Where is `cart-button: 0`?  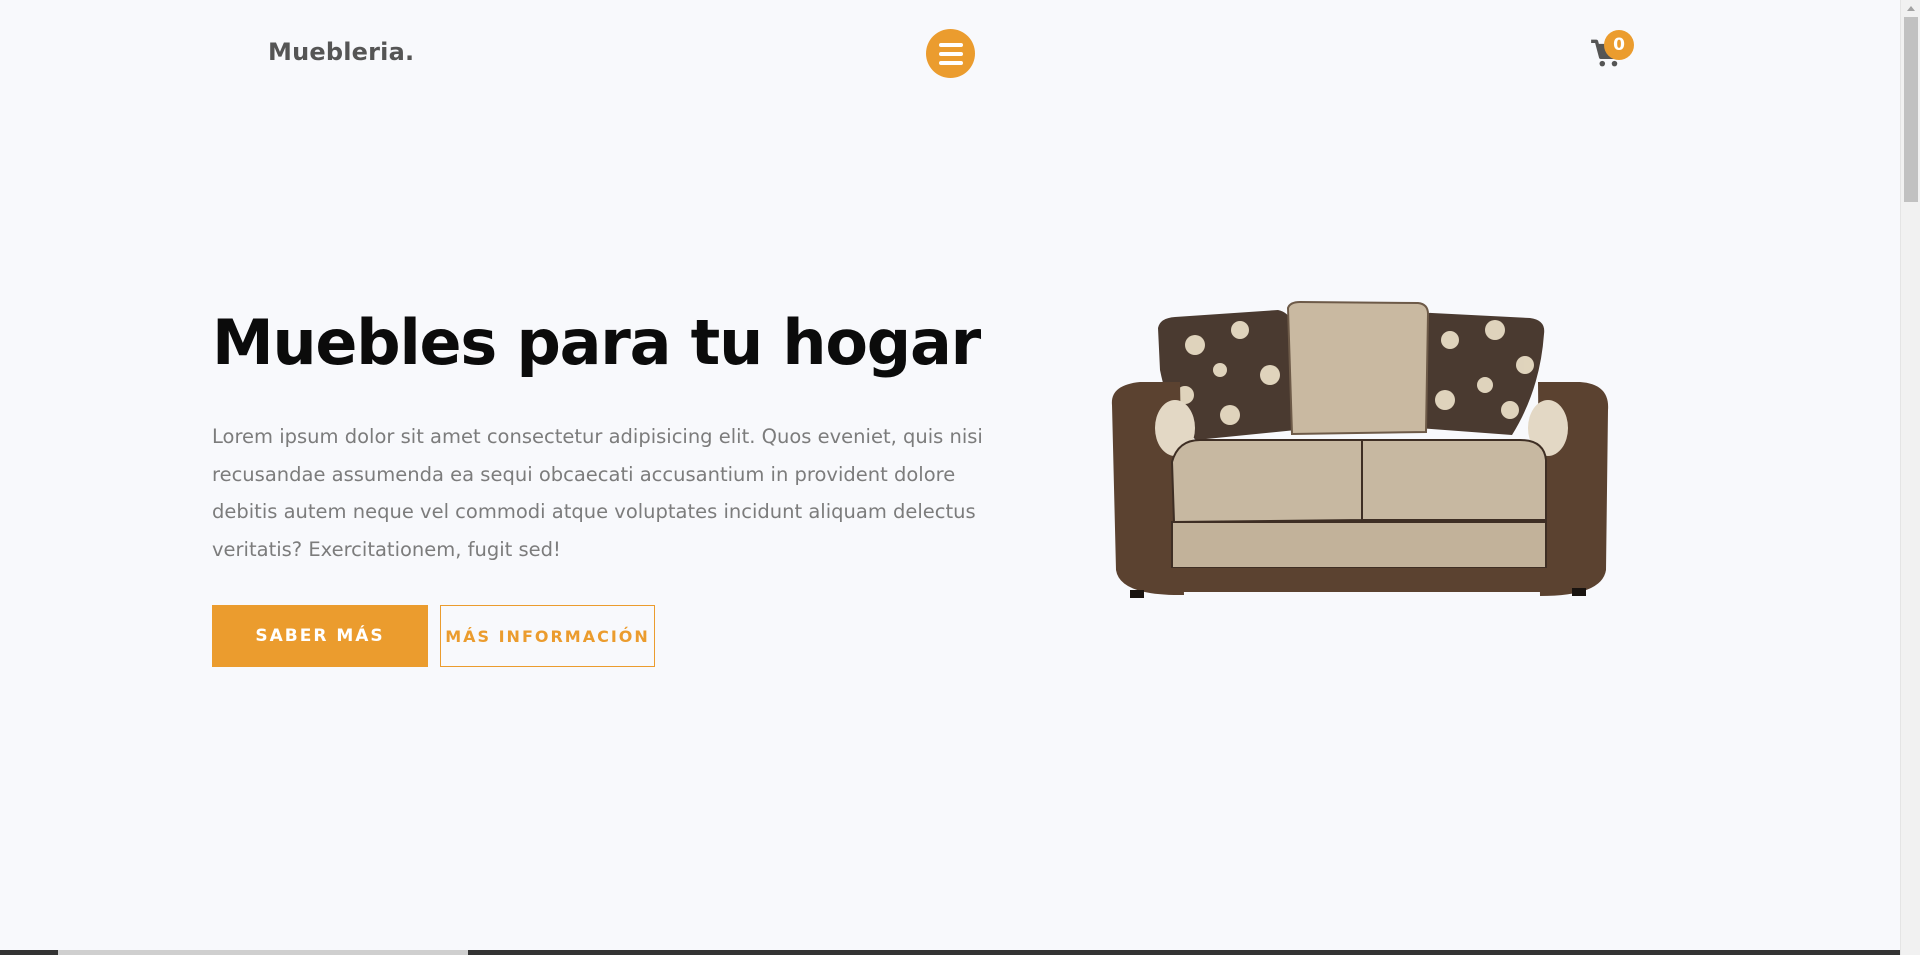
cart-button: 0 is located at coordinates (1610, 52).